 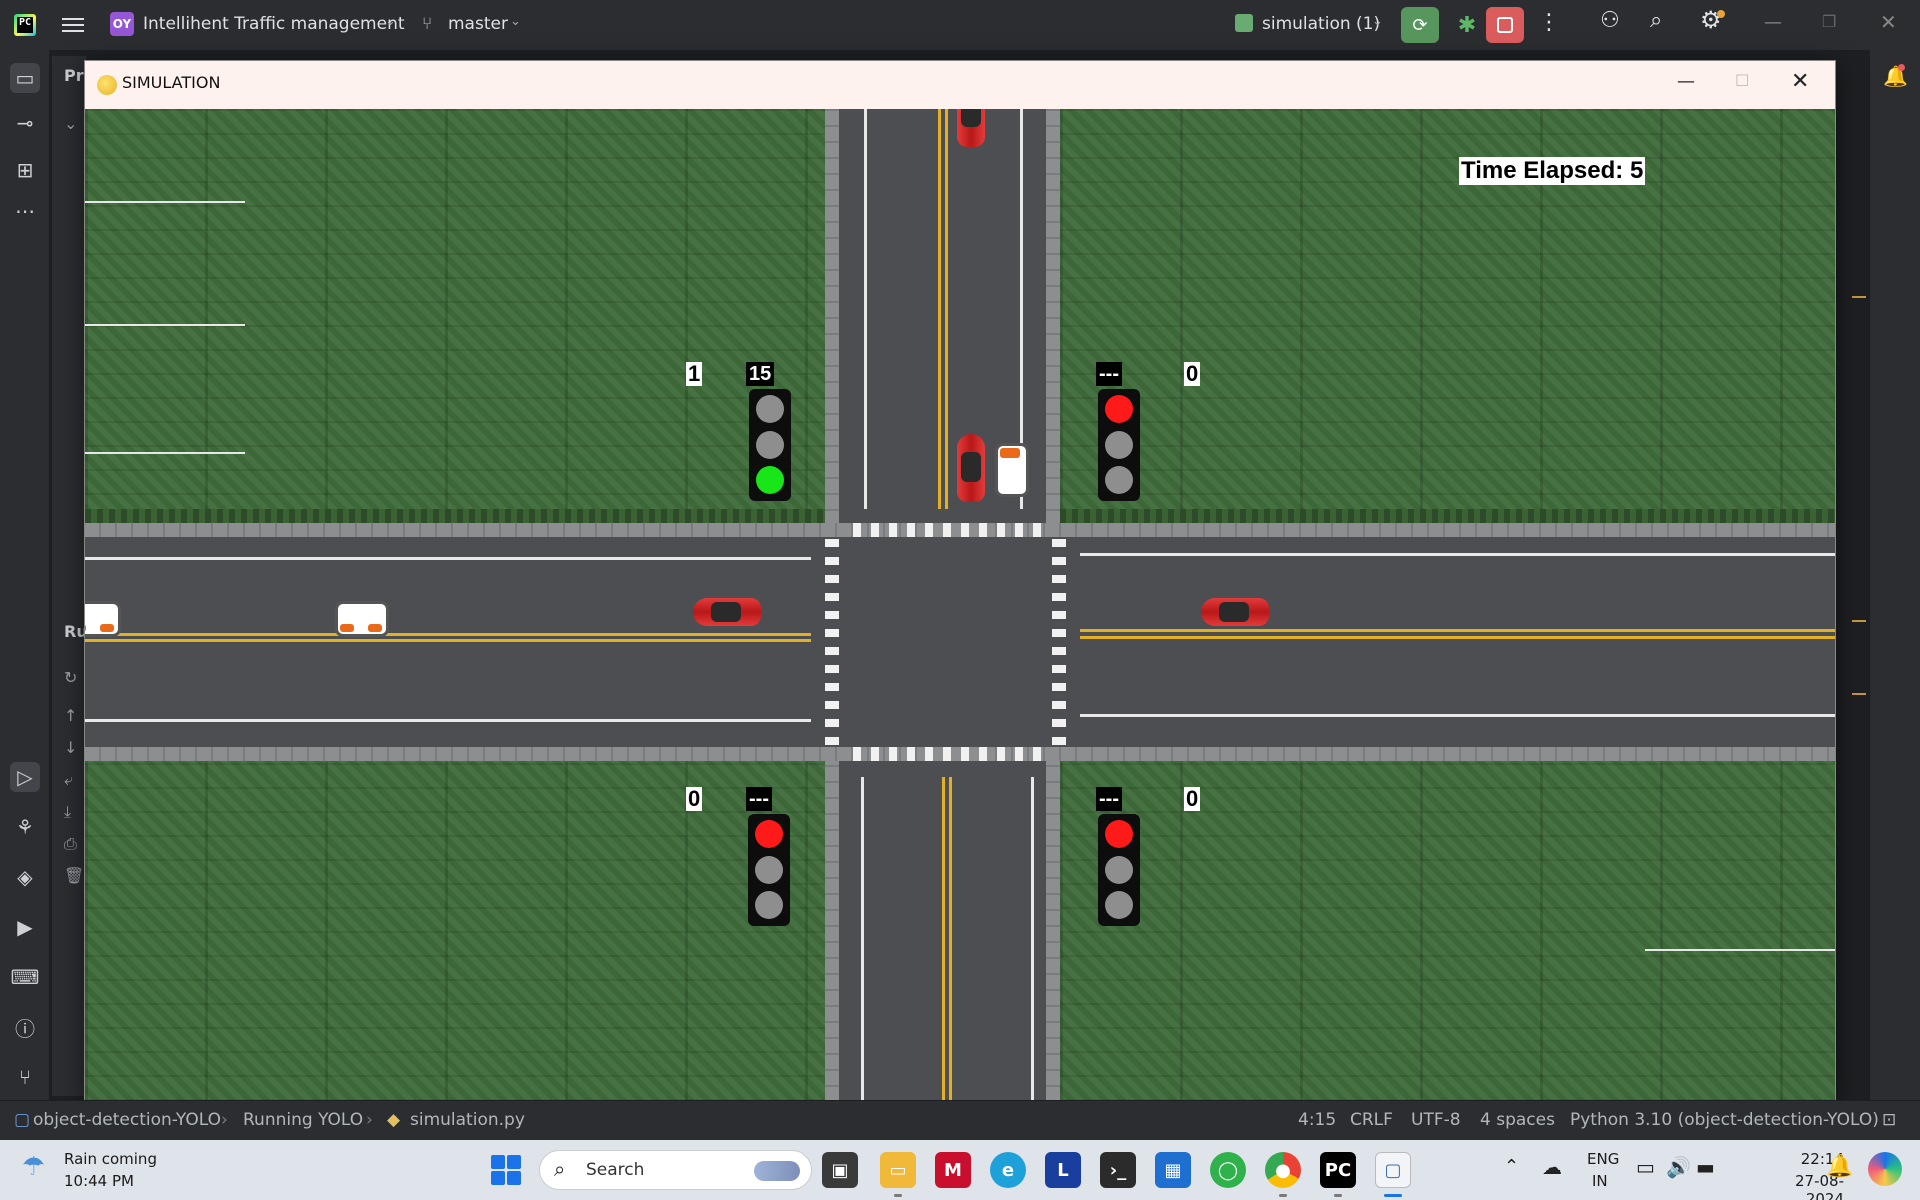 What do you see at coordinates (1610, 20) in the screenshot?
I see `add-collaborator-icon: ⚇` at bounding box center [1610, 20].